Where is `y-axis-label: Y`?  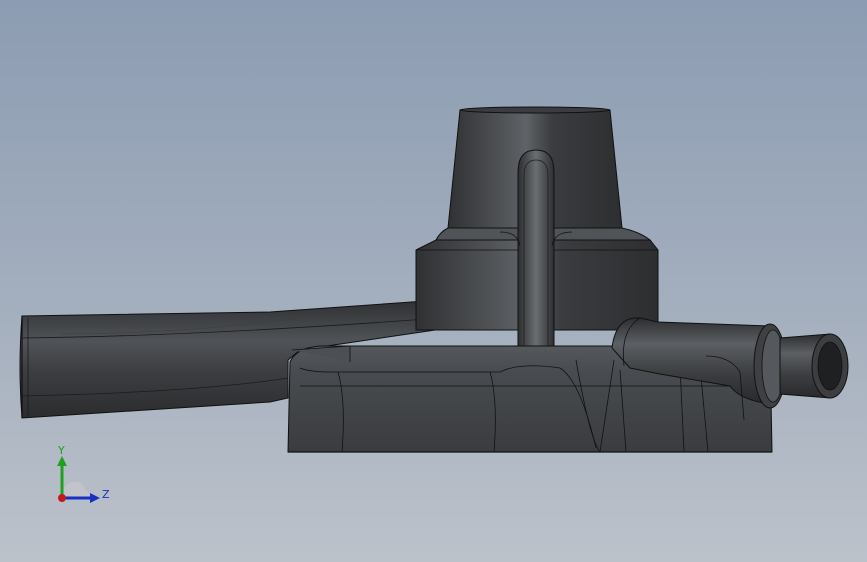
y-axis-label: Y is located at coordinates (61, 450).